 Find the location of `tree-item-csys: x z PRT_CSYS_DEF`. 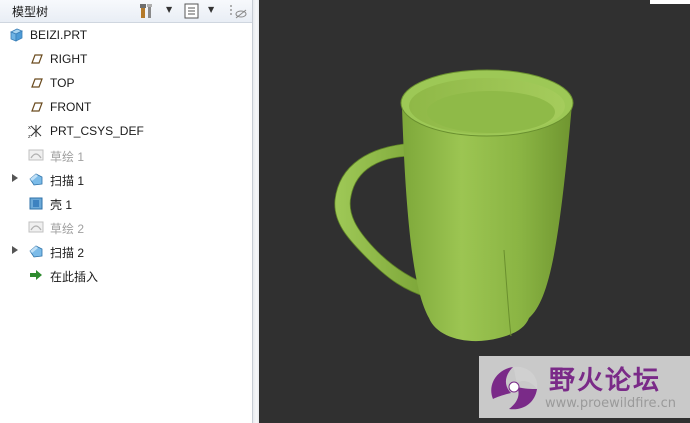

tree-item-csys: x z PRT_CSYS_DEF is located at coordinates (126, 131).